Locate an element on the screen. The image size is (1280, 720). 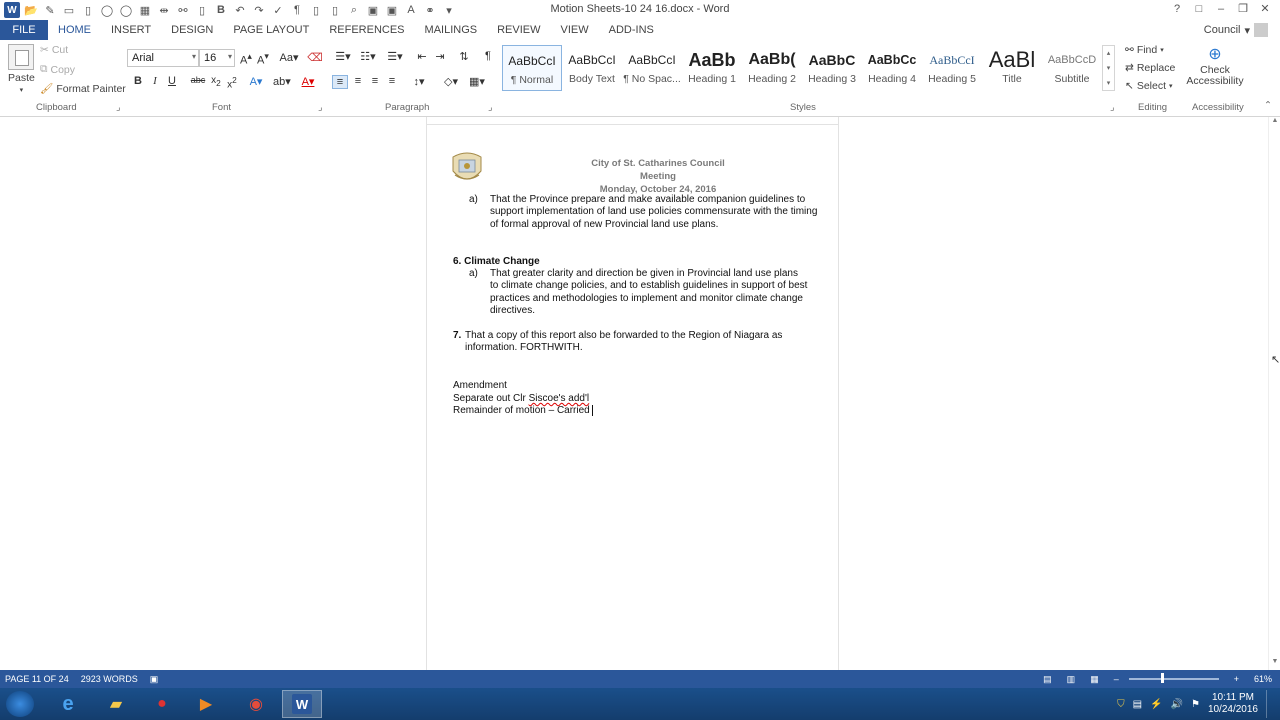
scroll-down-icon: ▼ is located at coordinates (1274, 664).